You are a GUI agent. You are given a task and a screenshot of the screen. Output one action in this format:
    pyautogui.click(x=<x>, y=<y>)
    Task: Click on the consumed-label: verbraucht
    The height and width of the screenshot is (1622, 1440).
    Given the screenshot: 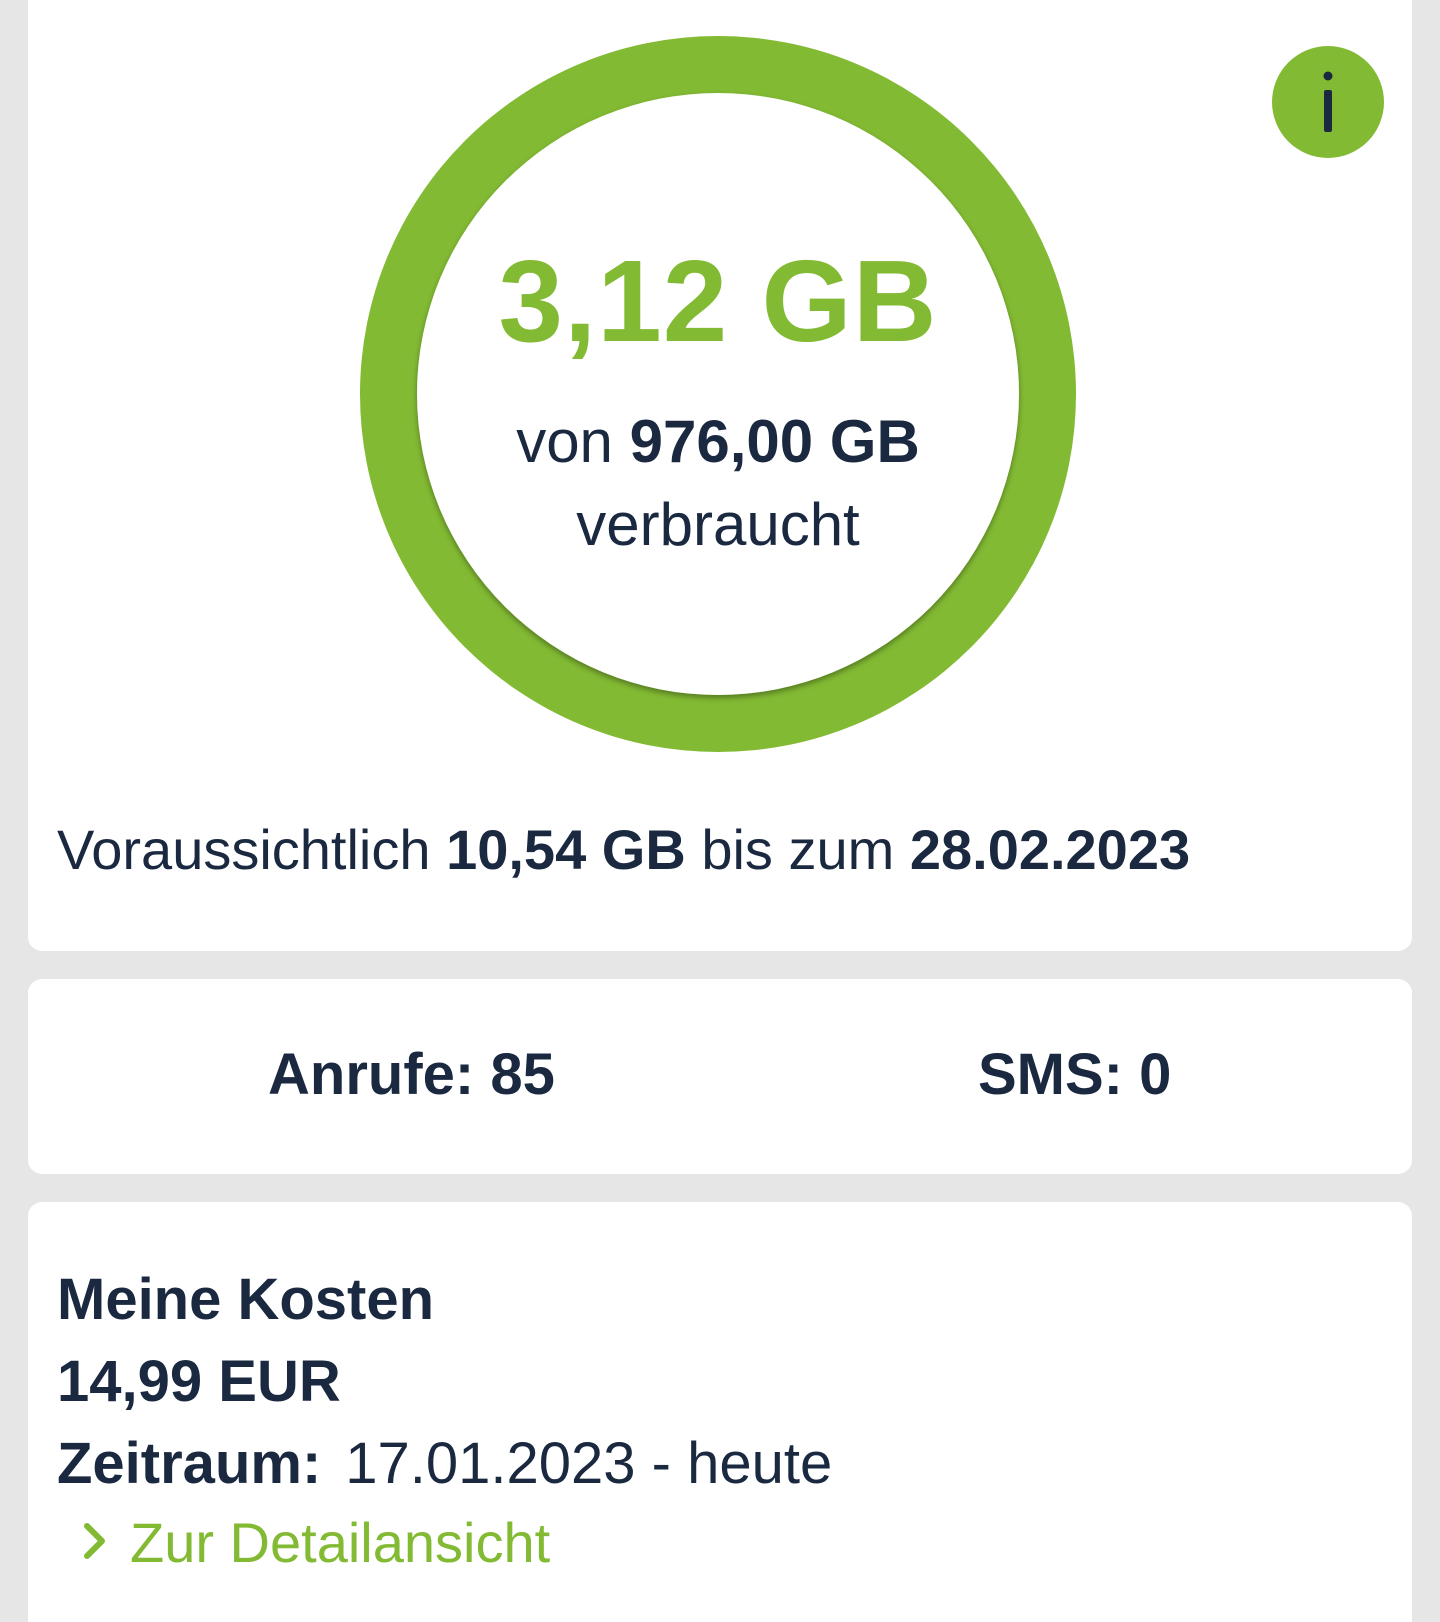 What is the action you would take?
    pyautogui.click(x=718, y=524)
    